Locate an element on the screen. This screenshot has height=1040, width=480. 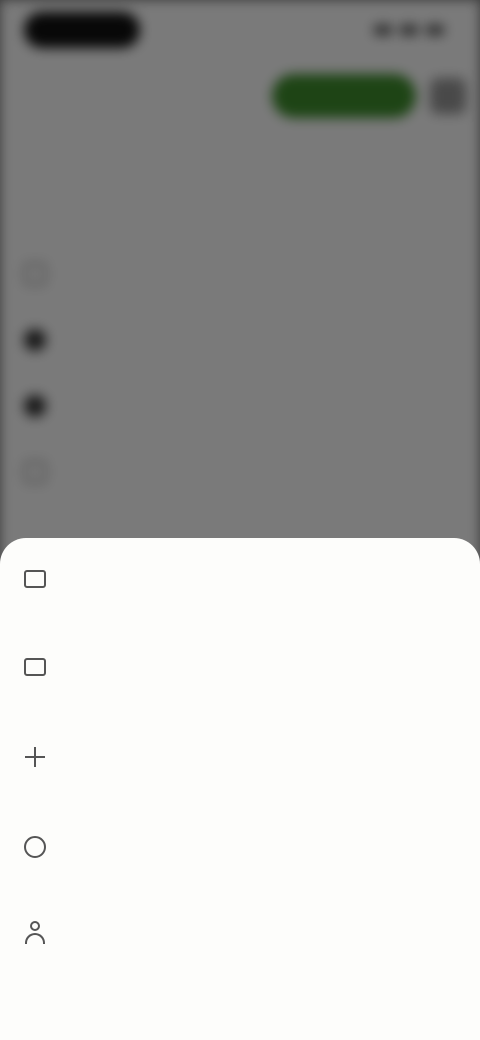
info-icon is located at coordinates (35, 847).